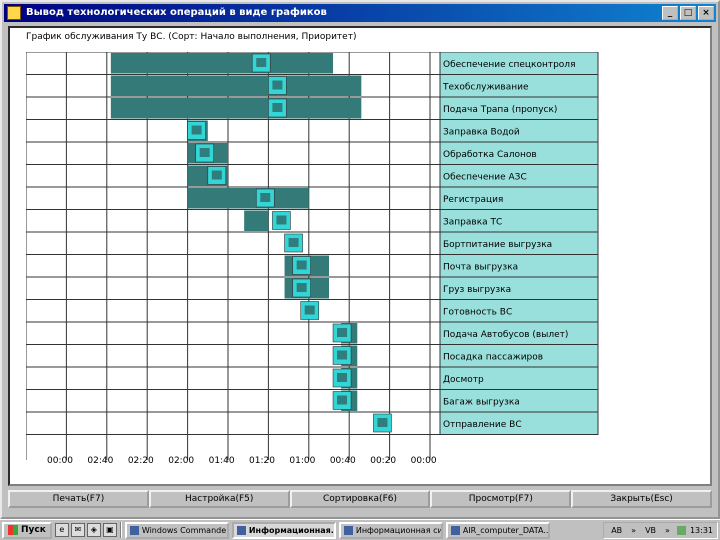  I want to click on task-label: Обеспечение АЗС, so click(485, 178).